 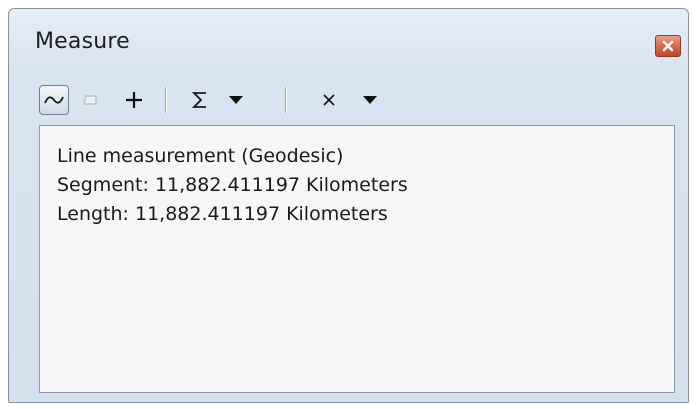 I want to click on measure-feature-button, so click(x=134, y=100).